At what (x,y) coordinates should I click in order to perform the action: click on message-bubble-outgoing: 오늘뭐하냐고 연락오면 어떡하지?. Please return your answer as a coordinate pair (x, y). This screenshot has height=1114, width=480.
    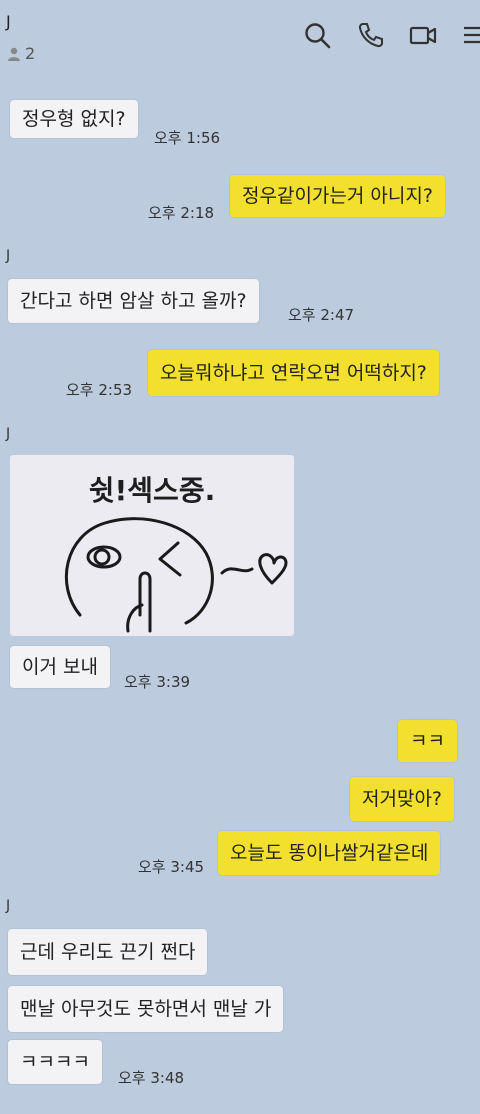
    Looking at the image, I should click on (293, 373).